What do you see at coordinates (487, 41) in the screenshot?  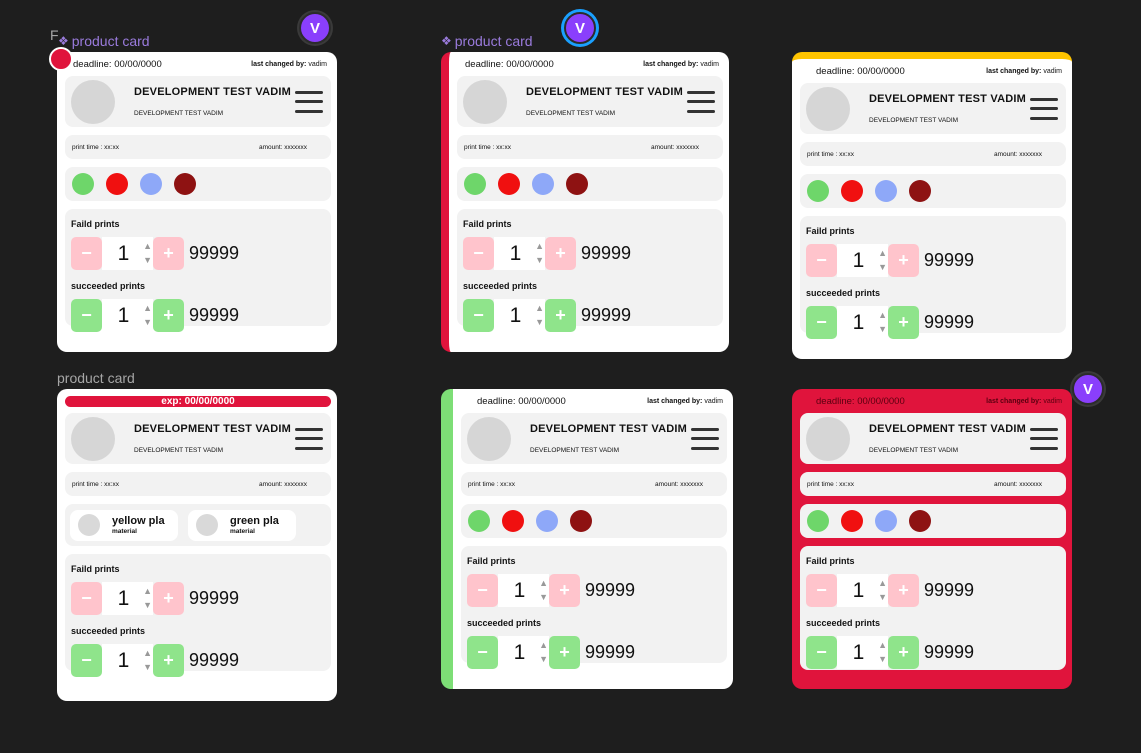 I see `frame-label-product-card-2: ❖ product card` at bounding box center [487, 41].